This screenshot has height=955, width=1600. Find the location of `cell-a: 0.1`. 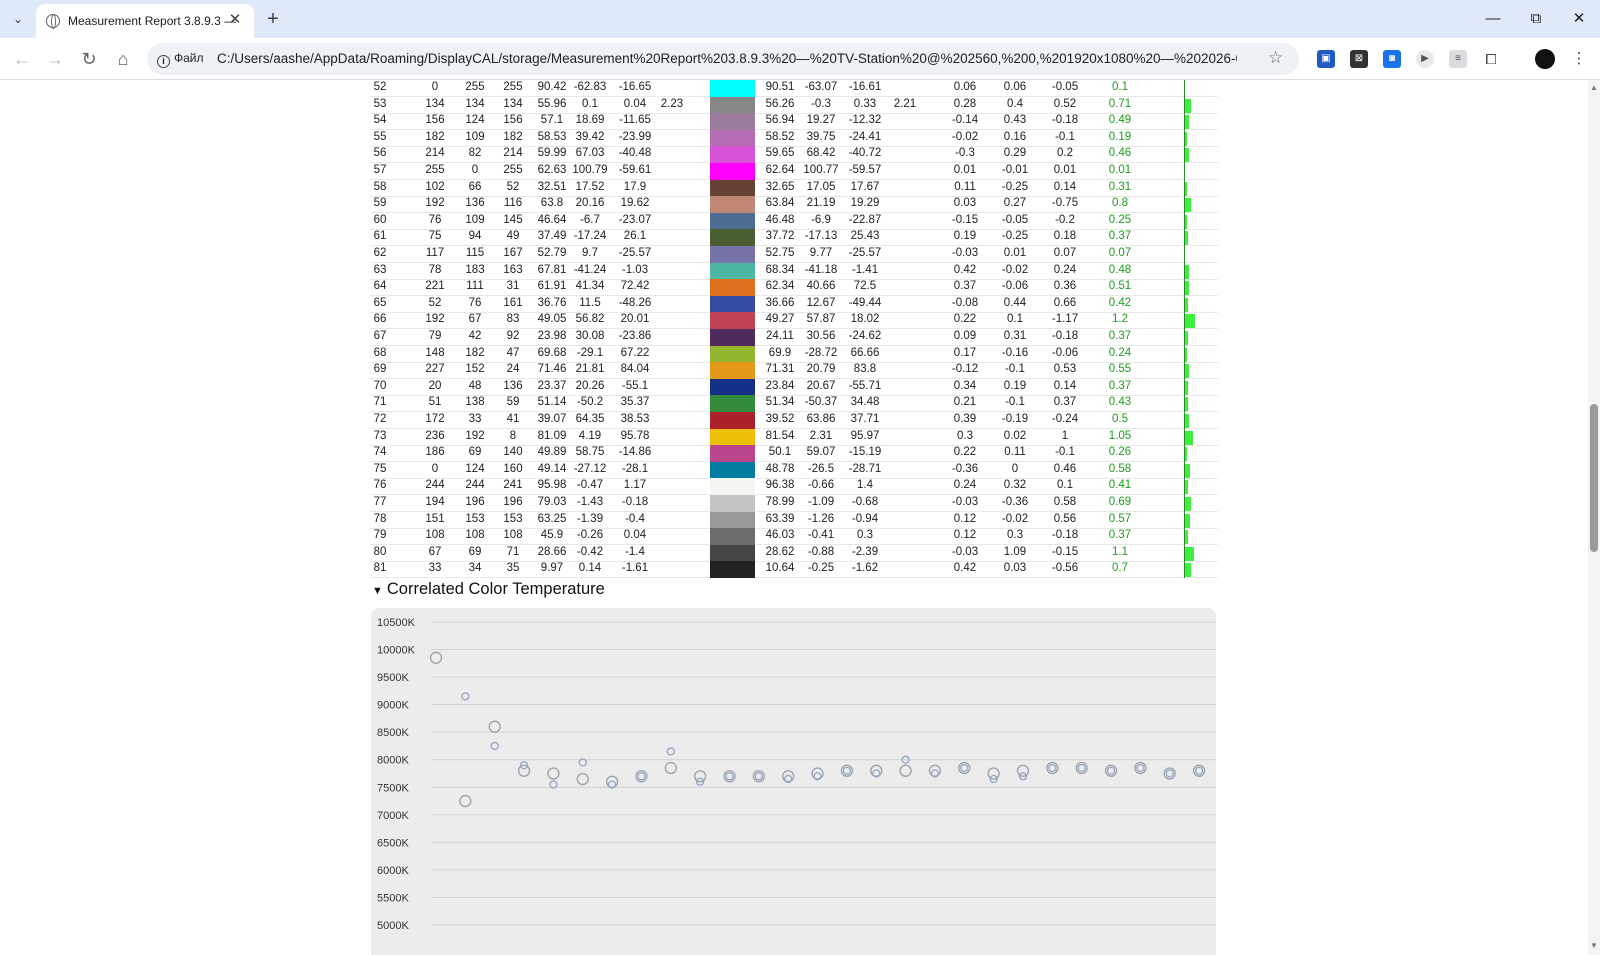

cell-a: 0.1 is located at coordinates (590, 103).